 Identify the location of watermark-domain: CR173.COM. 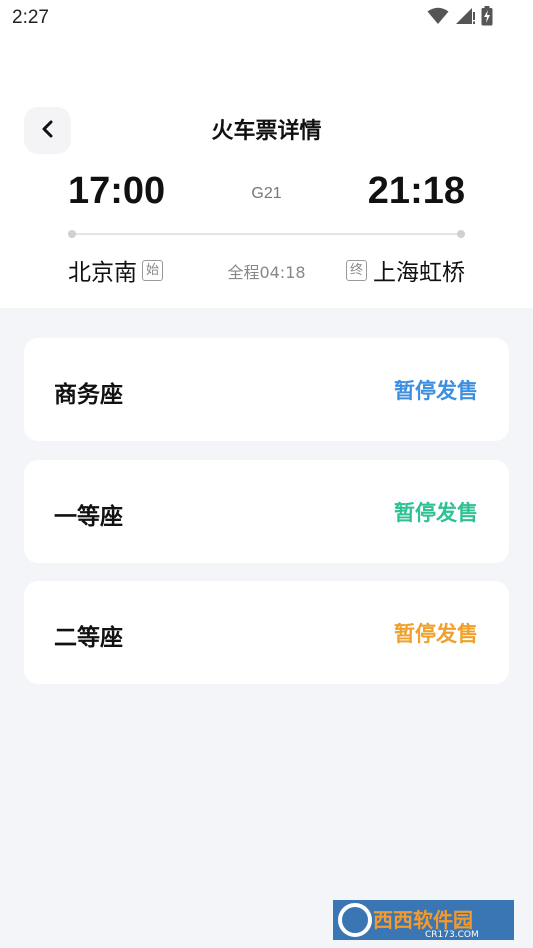
(452, 935).